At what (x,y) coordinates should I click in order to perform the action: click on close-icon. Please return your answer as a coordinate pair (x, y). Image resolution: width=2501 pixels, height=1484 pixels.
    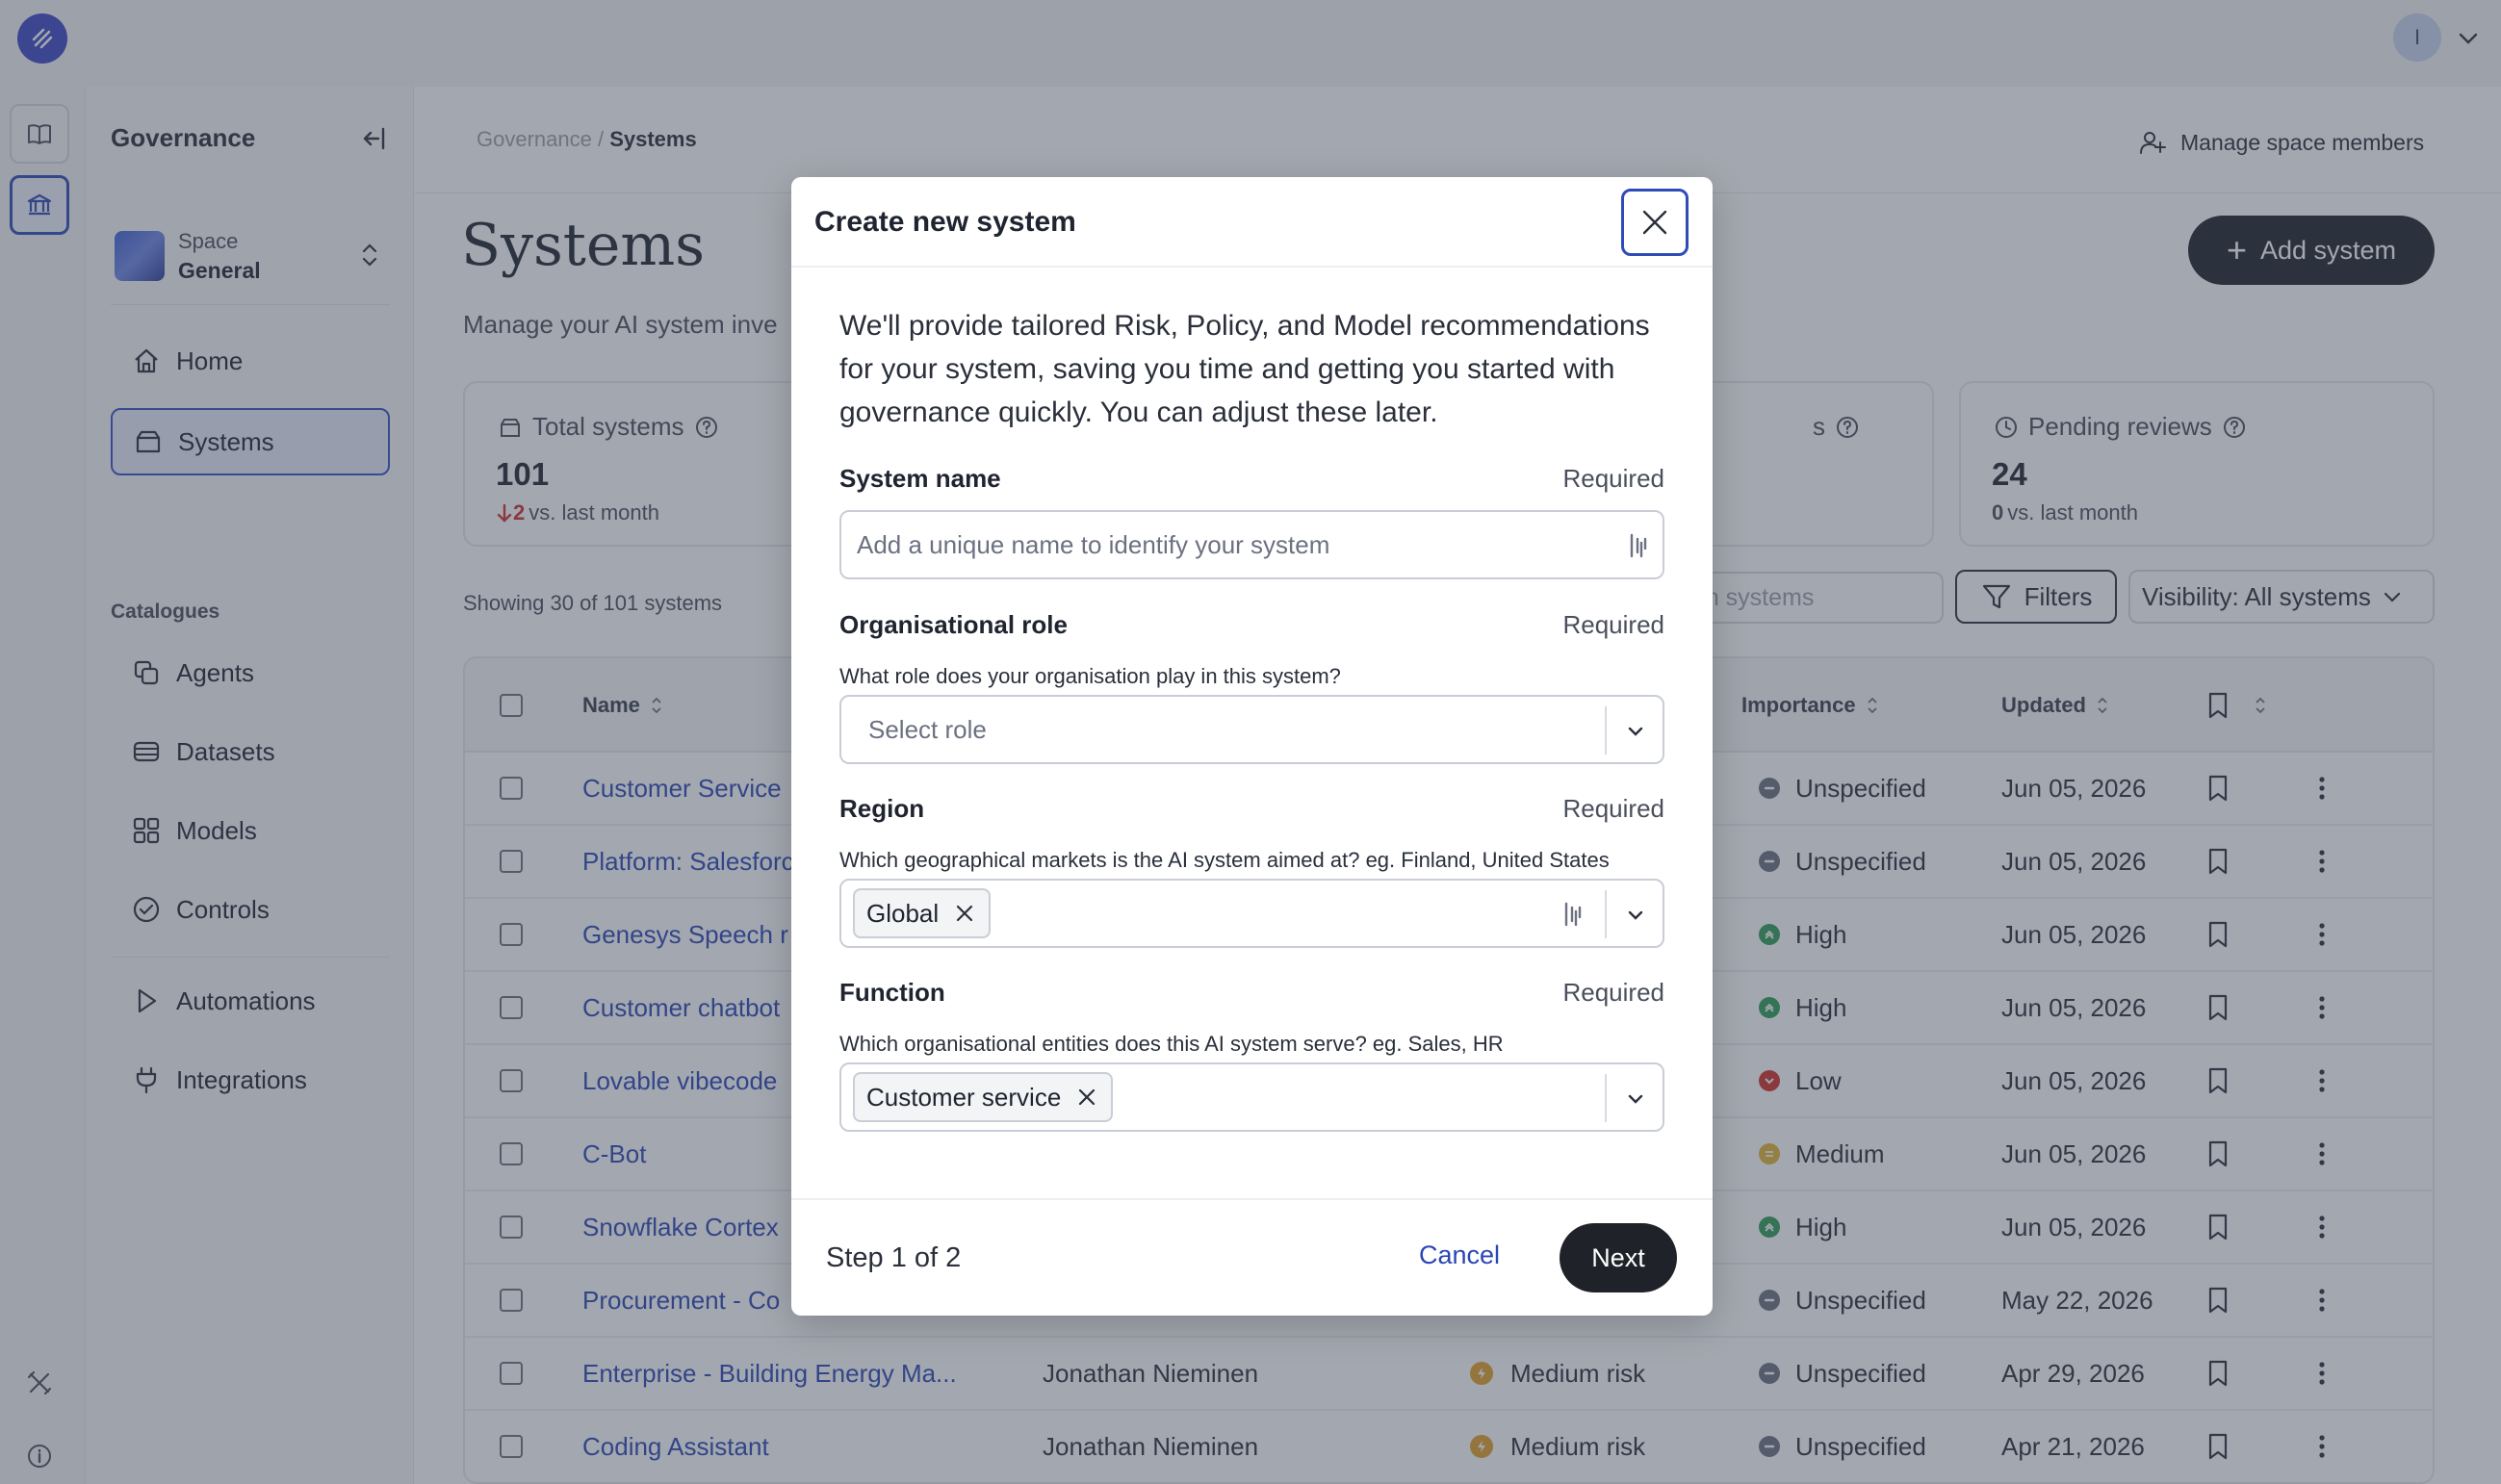
    Looking at the image, I should click on (1654, 223).